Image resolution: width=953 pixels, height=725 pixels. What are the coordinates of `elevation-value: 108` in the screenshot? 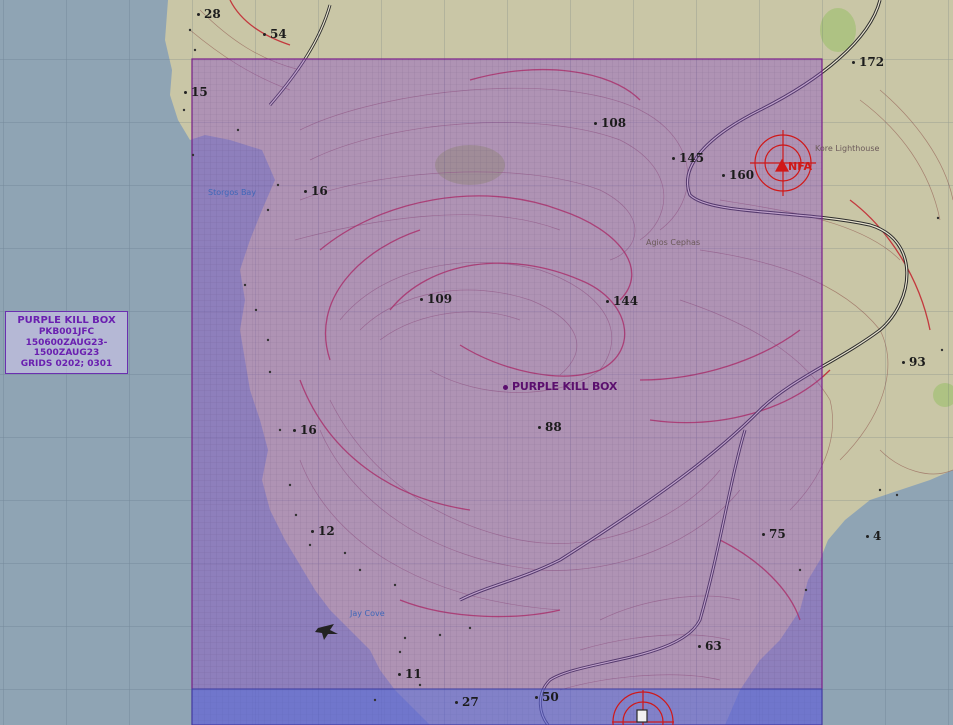 It's located at (614, 123).